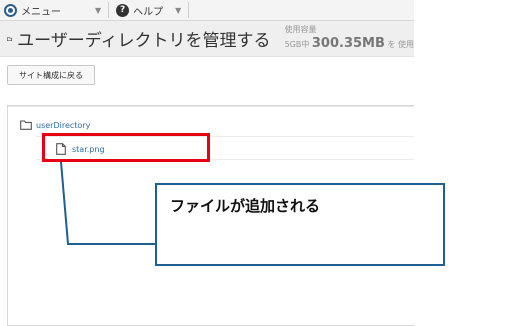 The width and height of the screenshot is (510, 326). What do you see at coordinates (10, 10) in the screenshot?
I see `menu-icon` at bounding box center [10, 10].